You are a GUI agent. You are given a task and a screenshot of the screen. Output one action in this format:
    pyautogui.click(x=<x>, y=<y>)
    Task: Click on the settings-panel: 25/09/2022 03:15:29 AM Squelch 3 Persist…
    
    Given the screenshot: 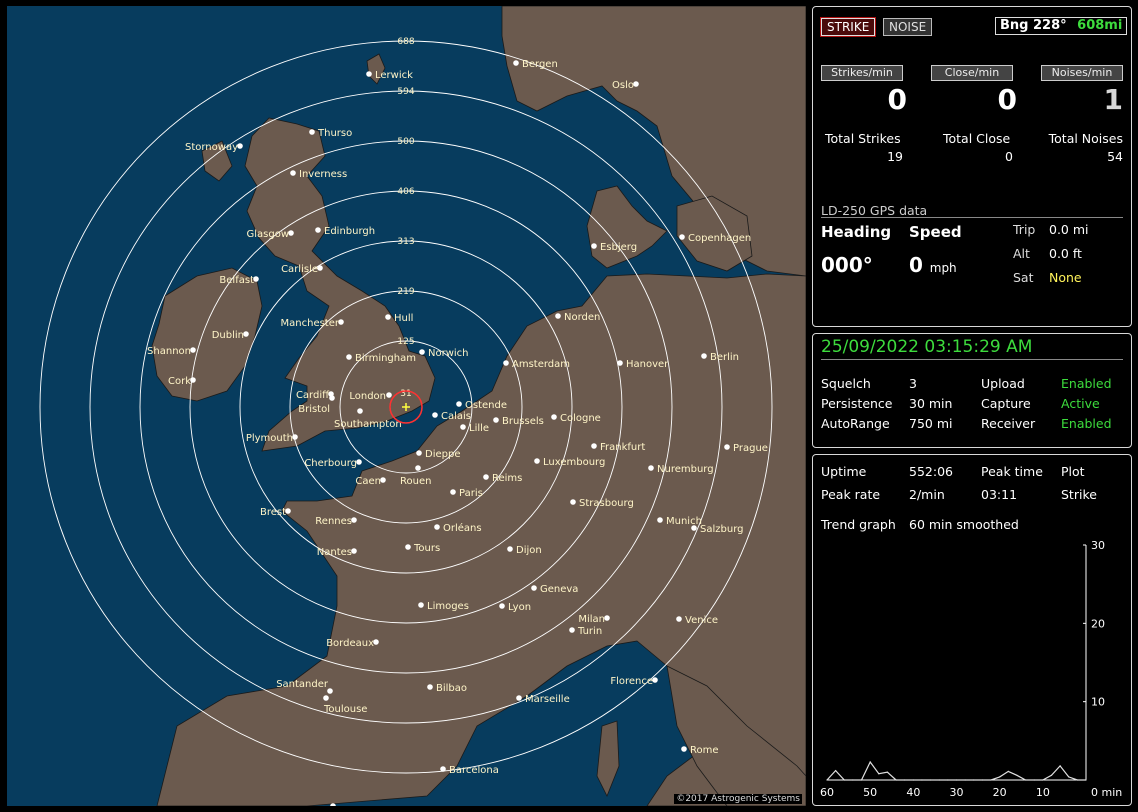 What is the action you would take?
    pyautogui.click(x=972, y=390)
    